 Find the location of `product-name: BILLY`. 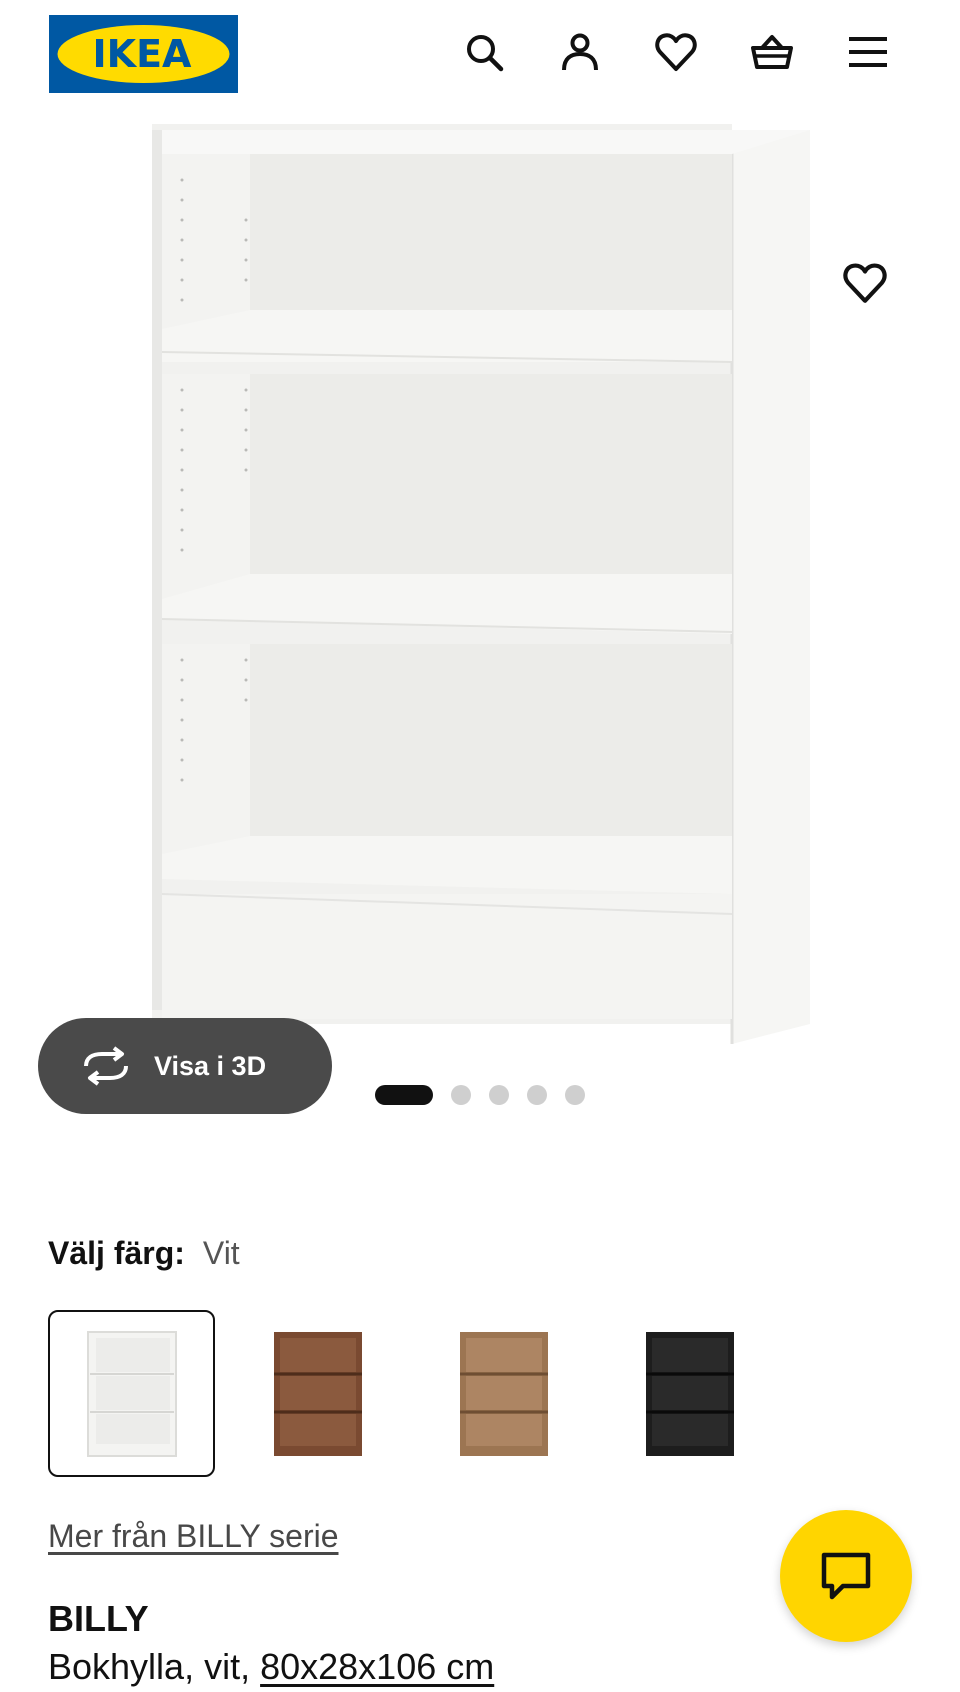

product-name: BILLY is located at coordinates (98, 1618).